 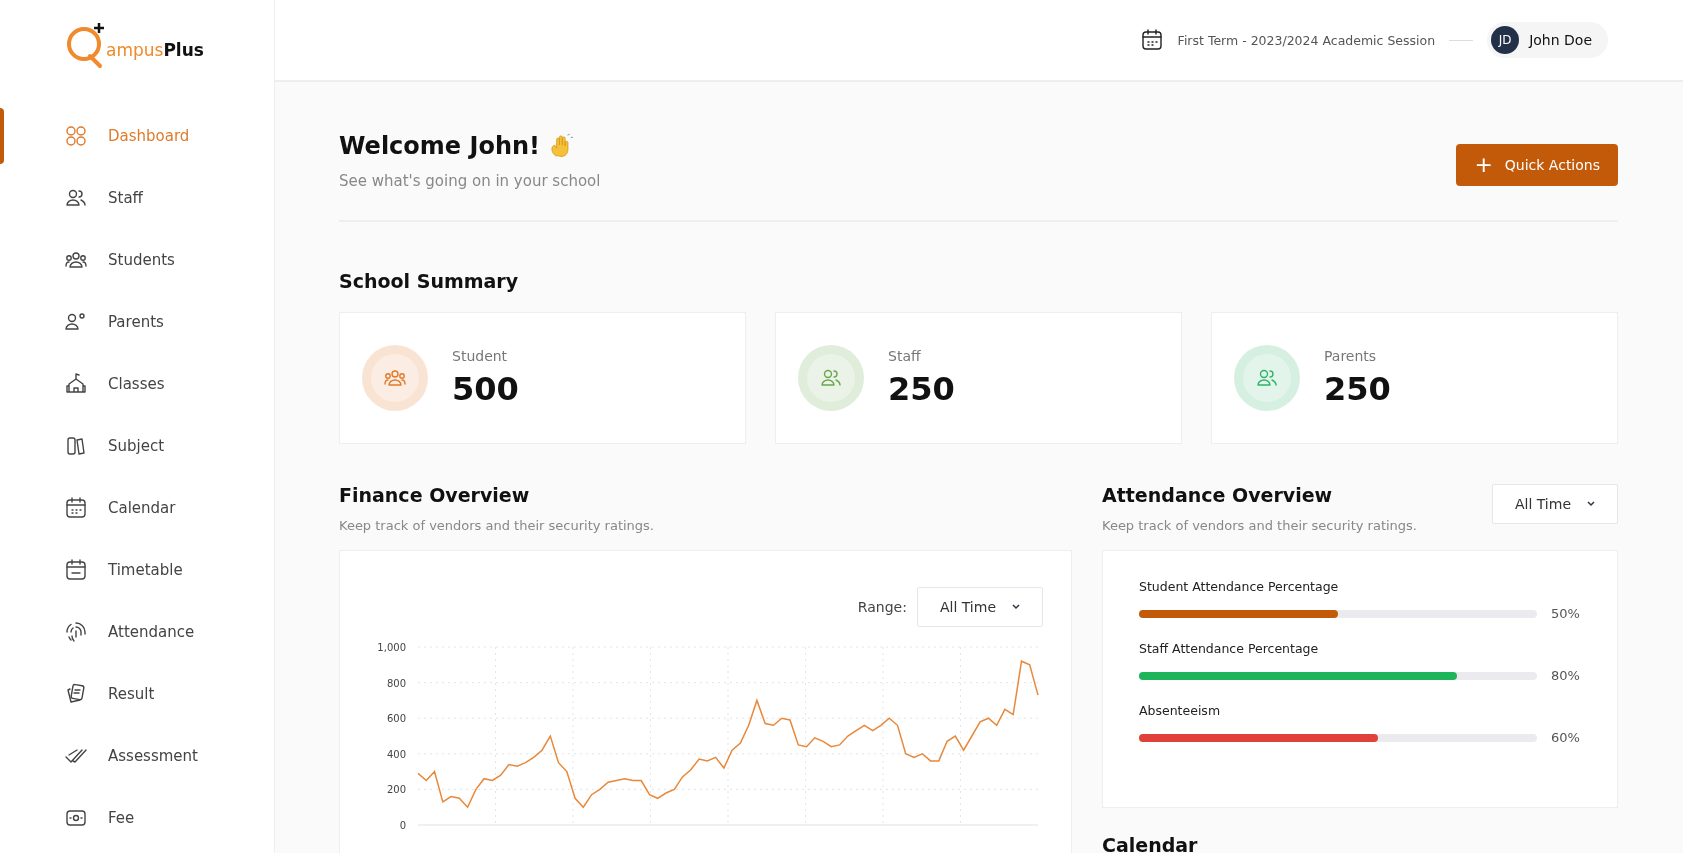 What do you see at coordinates (76, 446) in the screenshot?
I see `books-icon` at bounding box center [76, 446].